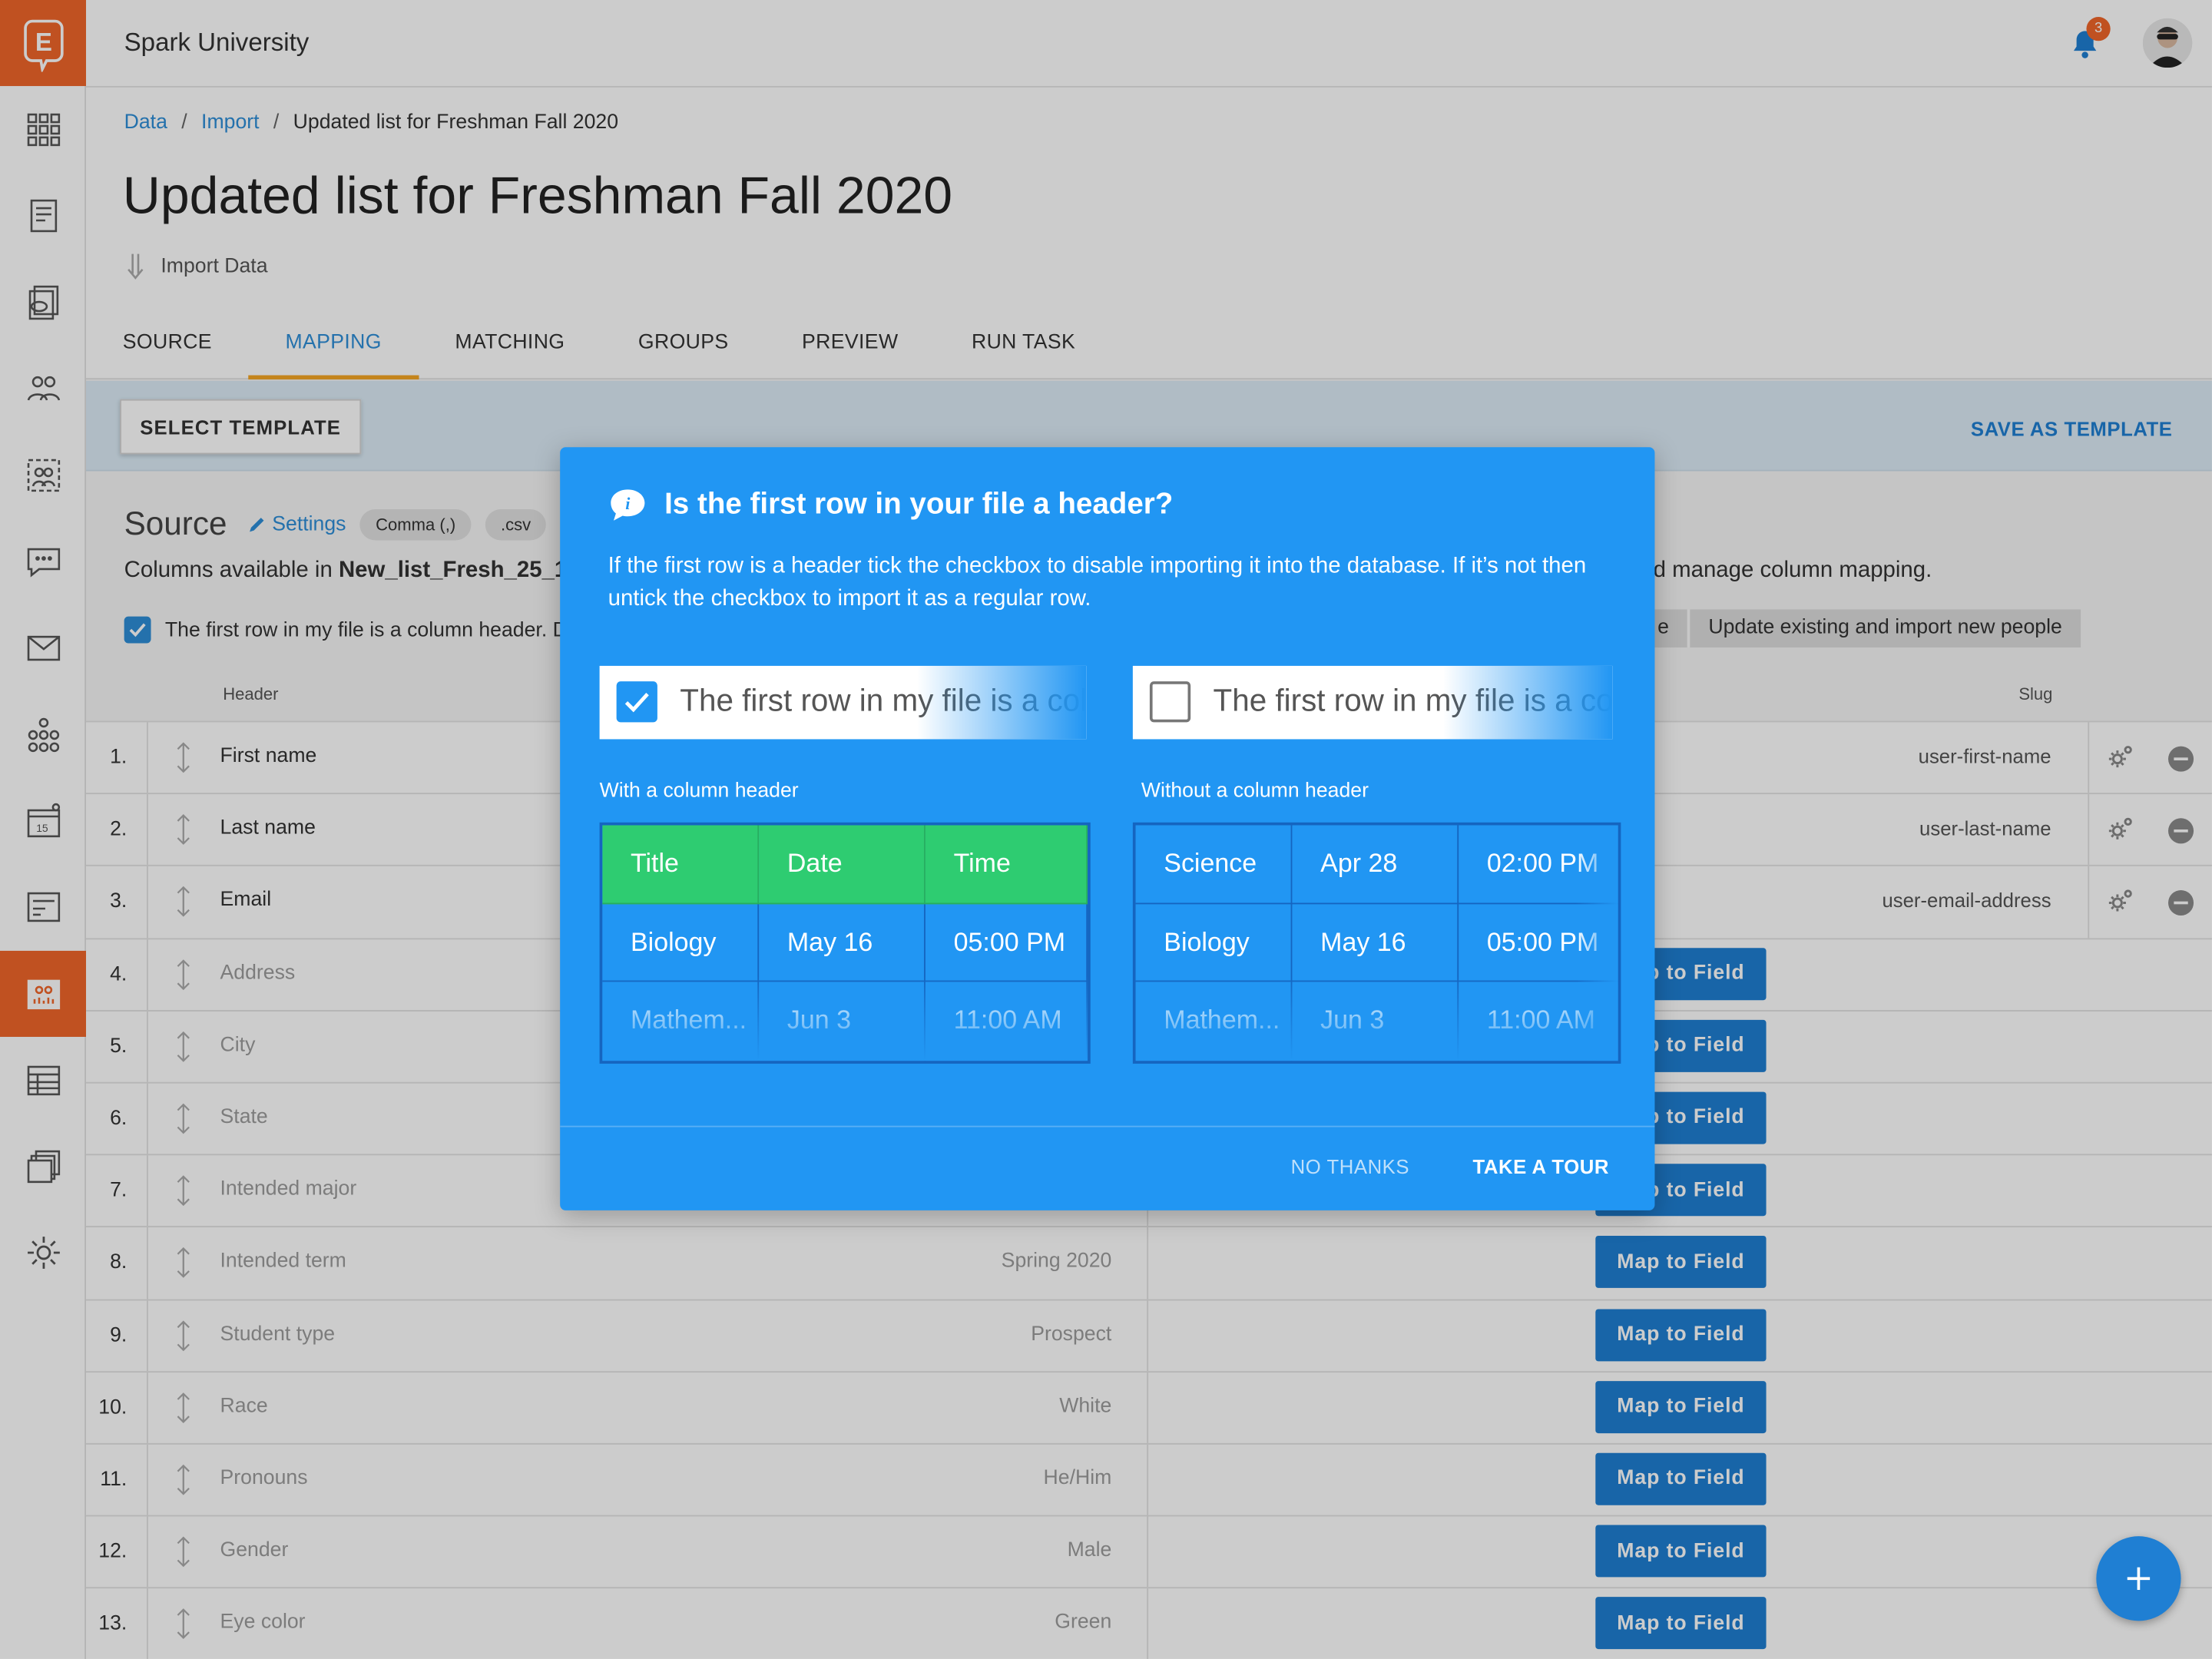 The height and width of the screenshot is (1659, 2212). Describe the element at coordinates (1541, 1166) in the screenshot. I see `take-a-tour-button: TAKE A TOUR` at that location.